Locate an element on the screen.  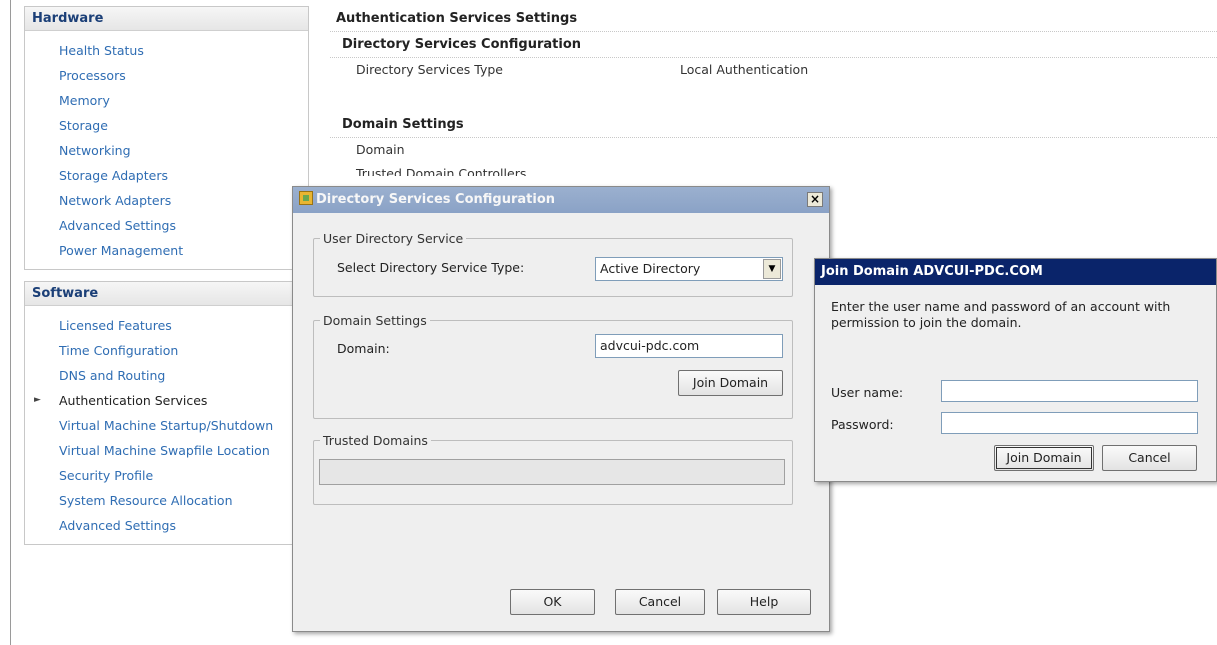
sidebar-item-authentication-services: ► Authentication Services is located at coordinates (166, 400).